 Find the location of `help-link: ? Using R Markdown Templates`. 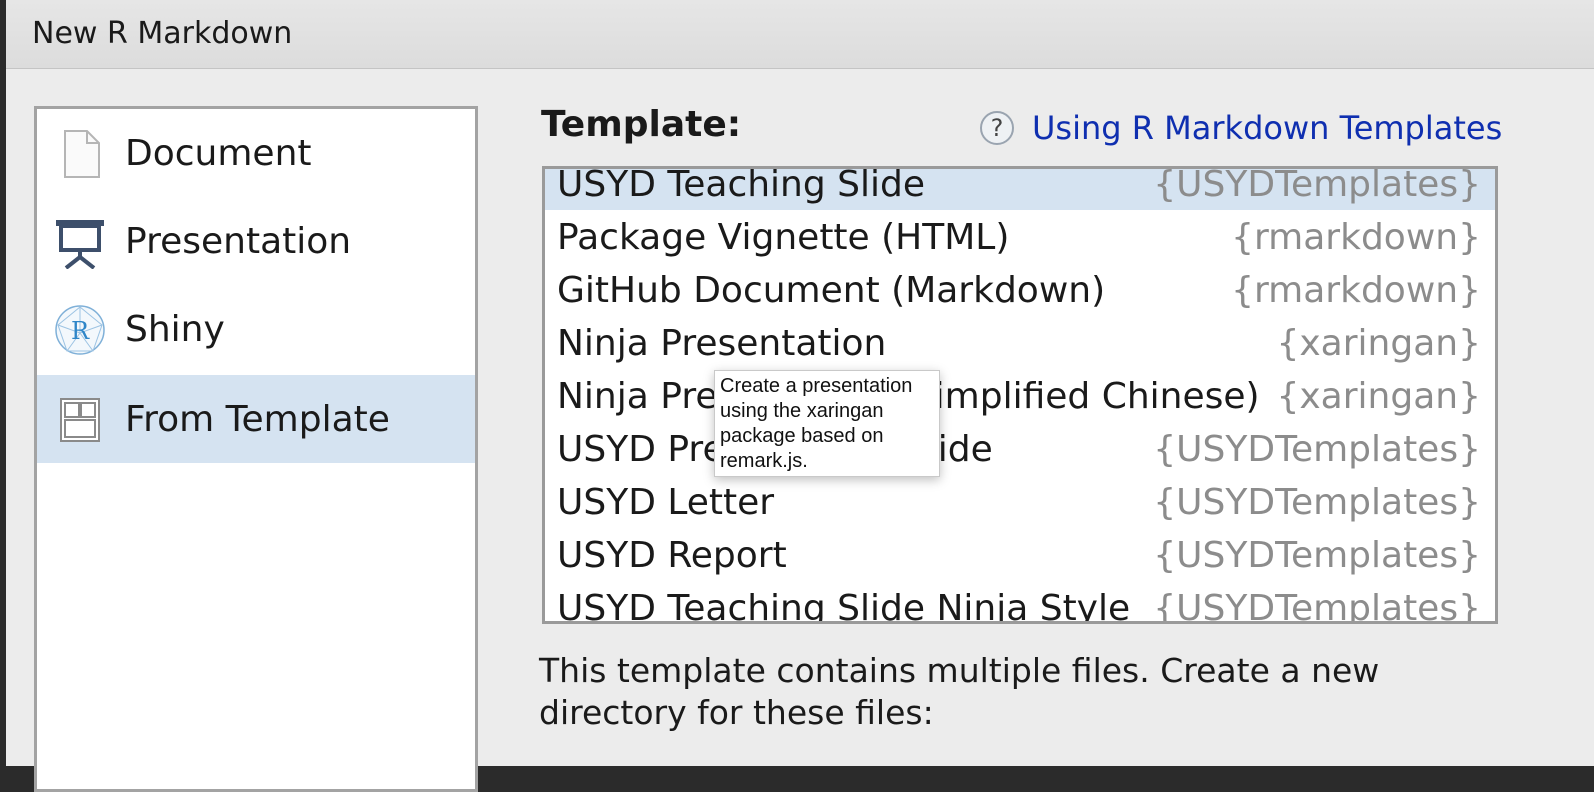

help-link: ? Using R Markdown Templates is located at coordinates (1241, 128).